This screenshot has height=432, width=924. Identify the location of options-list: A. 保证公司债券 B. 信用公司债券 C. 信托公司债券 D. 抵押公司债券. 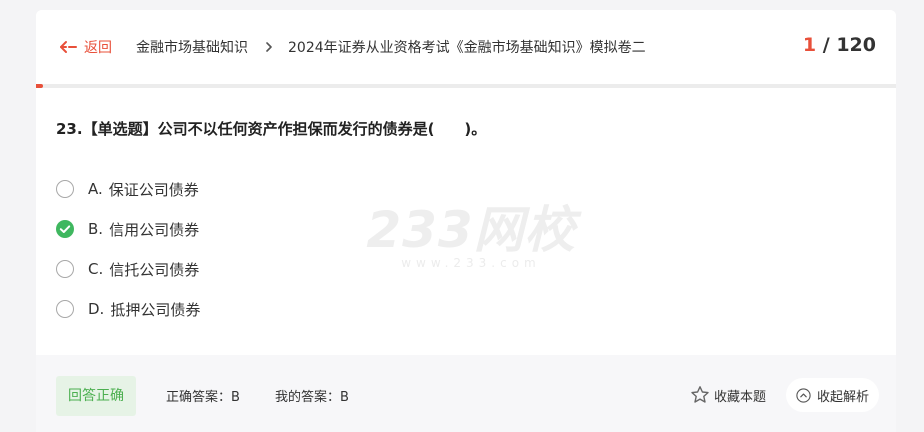
(128, 249).